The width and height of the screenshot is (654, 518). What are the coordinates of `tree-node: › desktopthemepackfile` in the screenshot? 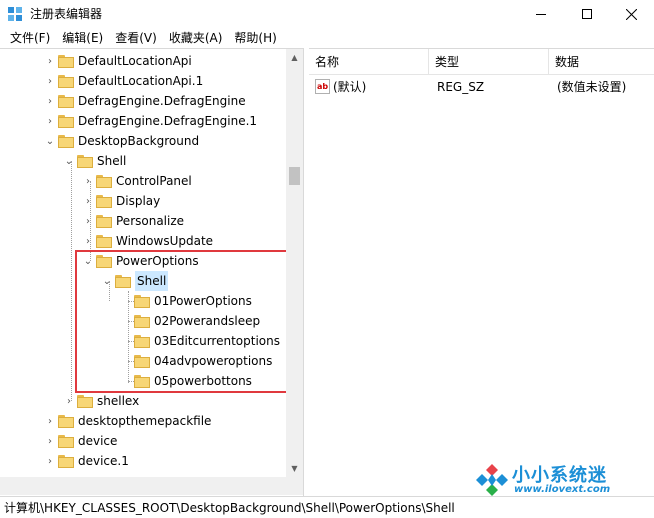 It's located at (127, 421).